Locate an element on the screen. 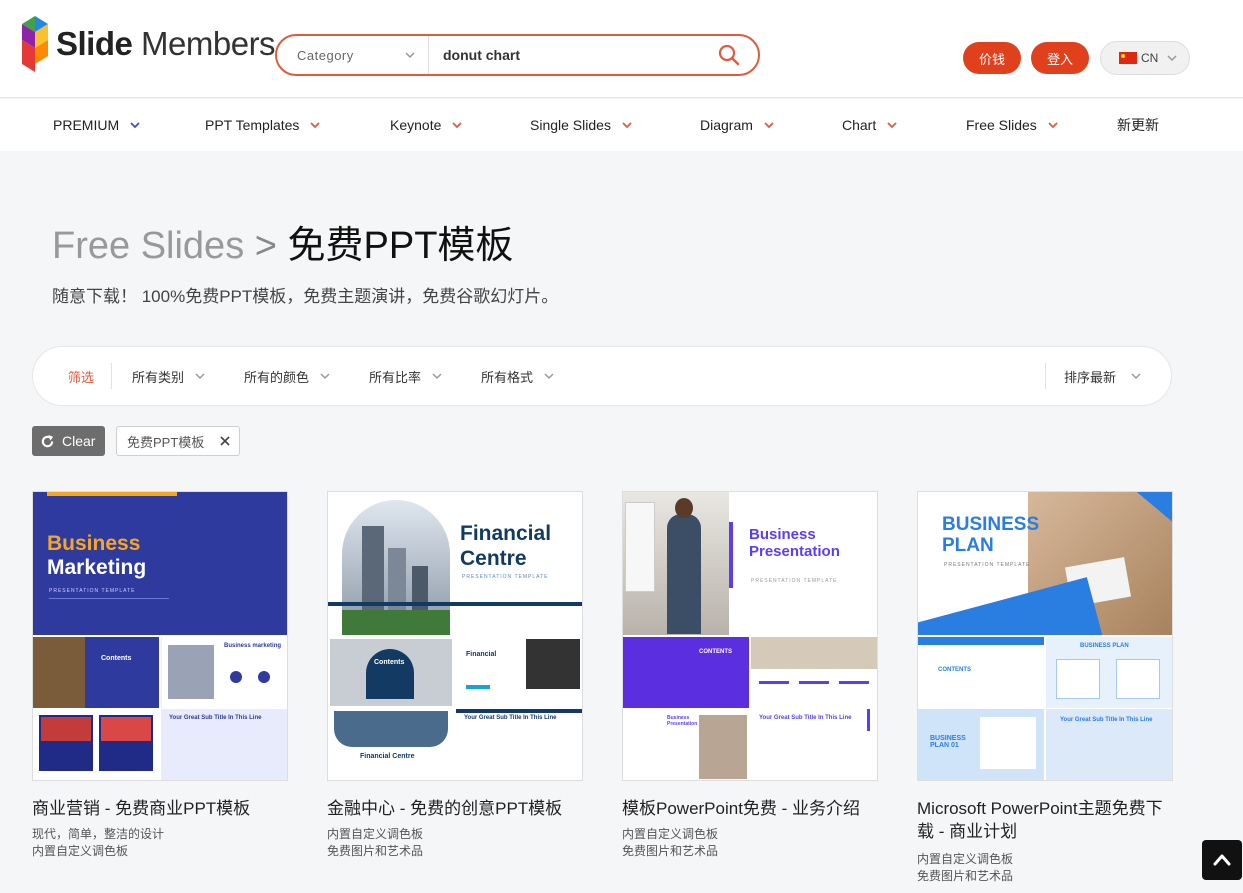 The height and width of the screenshot is (893, 1243). active-filter-tag: 免费PPT模板 is located at coordinates (178, 441).